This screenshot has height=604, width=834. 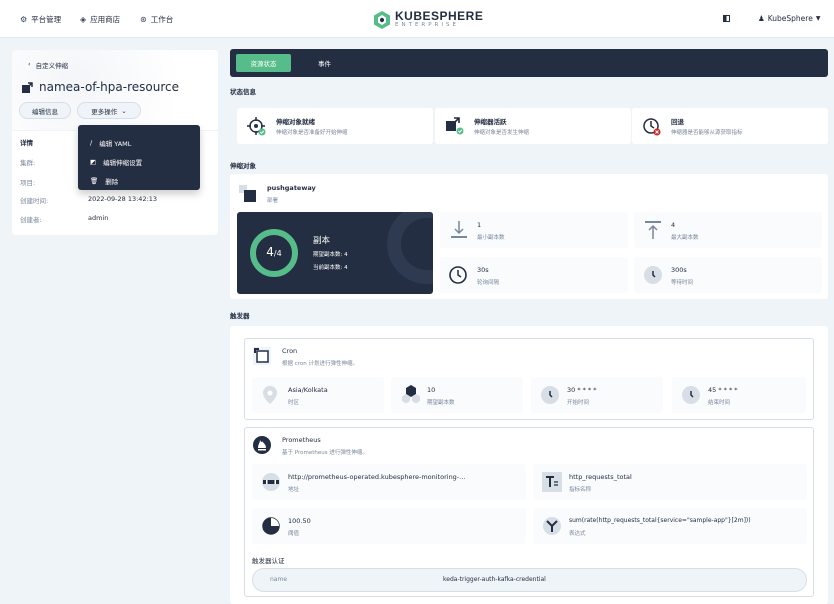 I want to click on max-replicas-card: 4 最大副本数, so click(x=728, y=230).